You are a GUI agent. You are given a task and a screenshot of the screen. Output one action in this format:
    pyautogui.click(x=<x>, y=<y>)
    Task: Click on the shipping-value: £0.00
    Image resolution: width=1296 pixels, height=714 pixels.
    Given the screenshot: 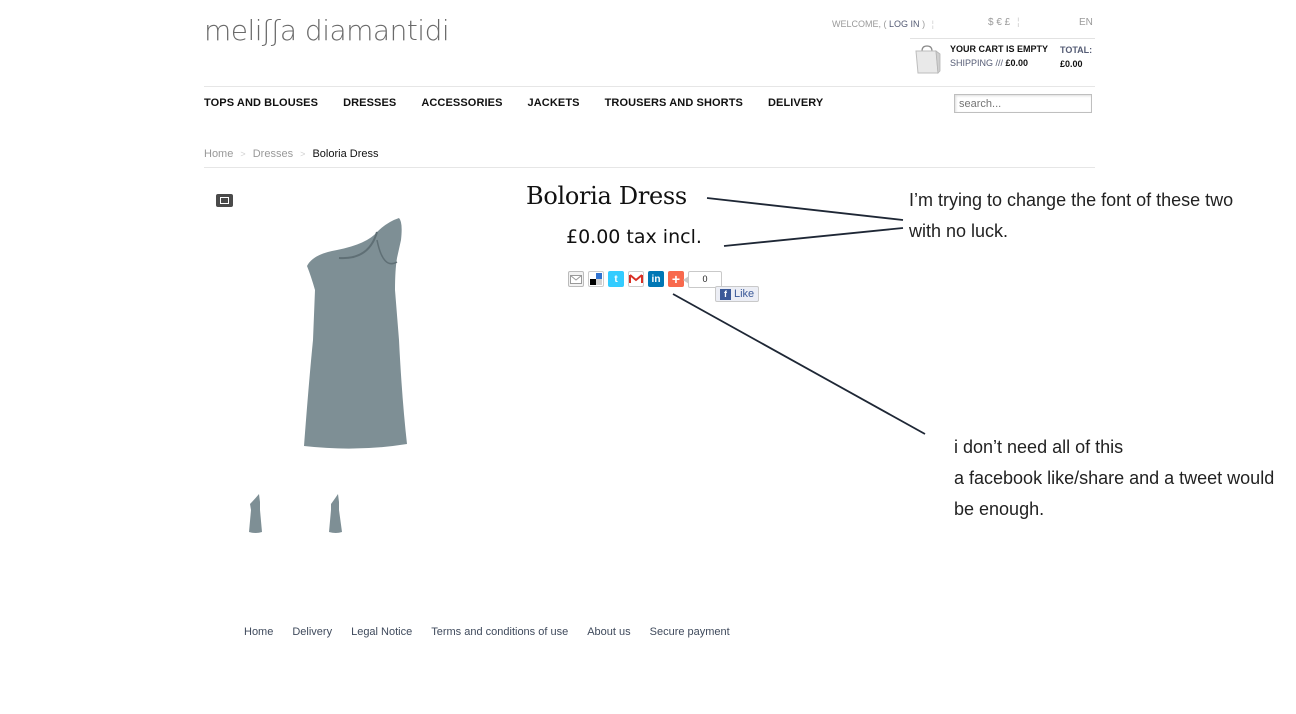 What is the action you would take?
    pyautogui.click(x=1017, y=63)
    